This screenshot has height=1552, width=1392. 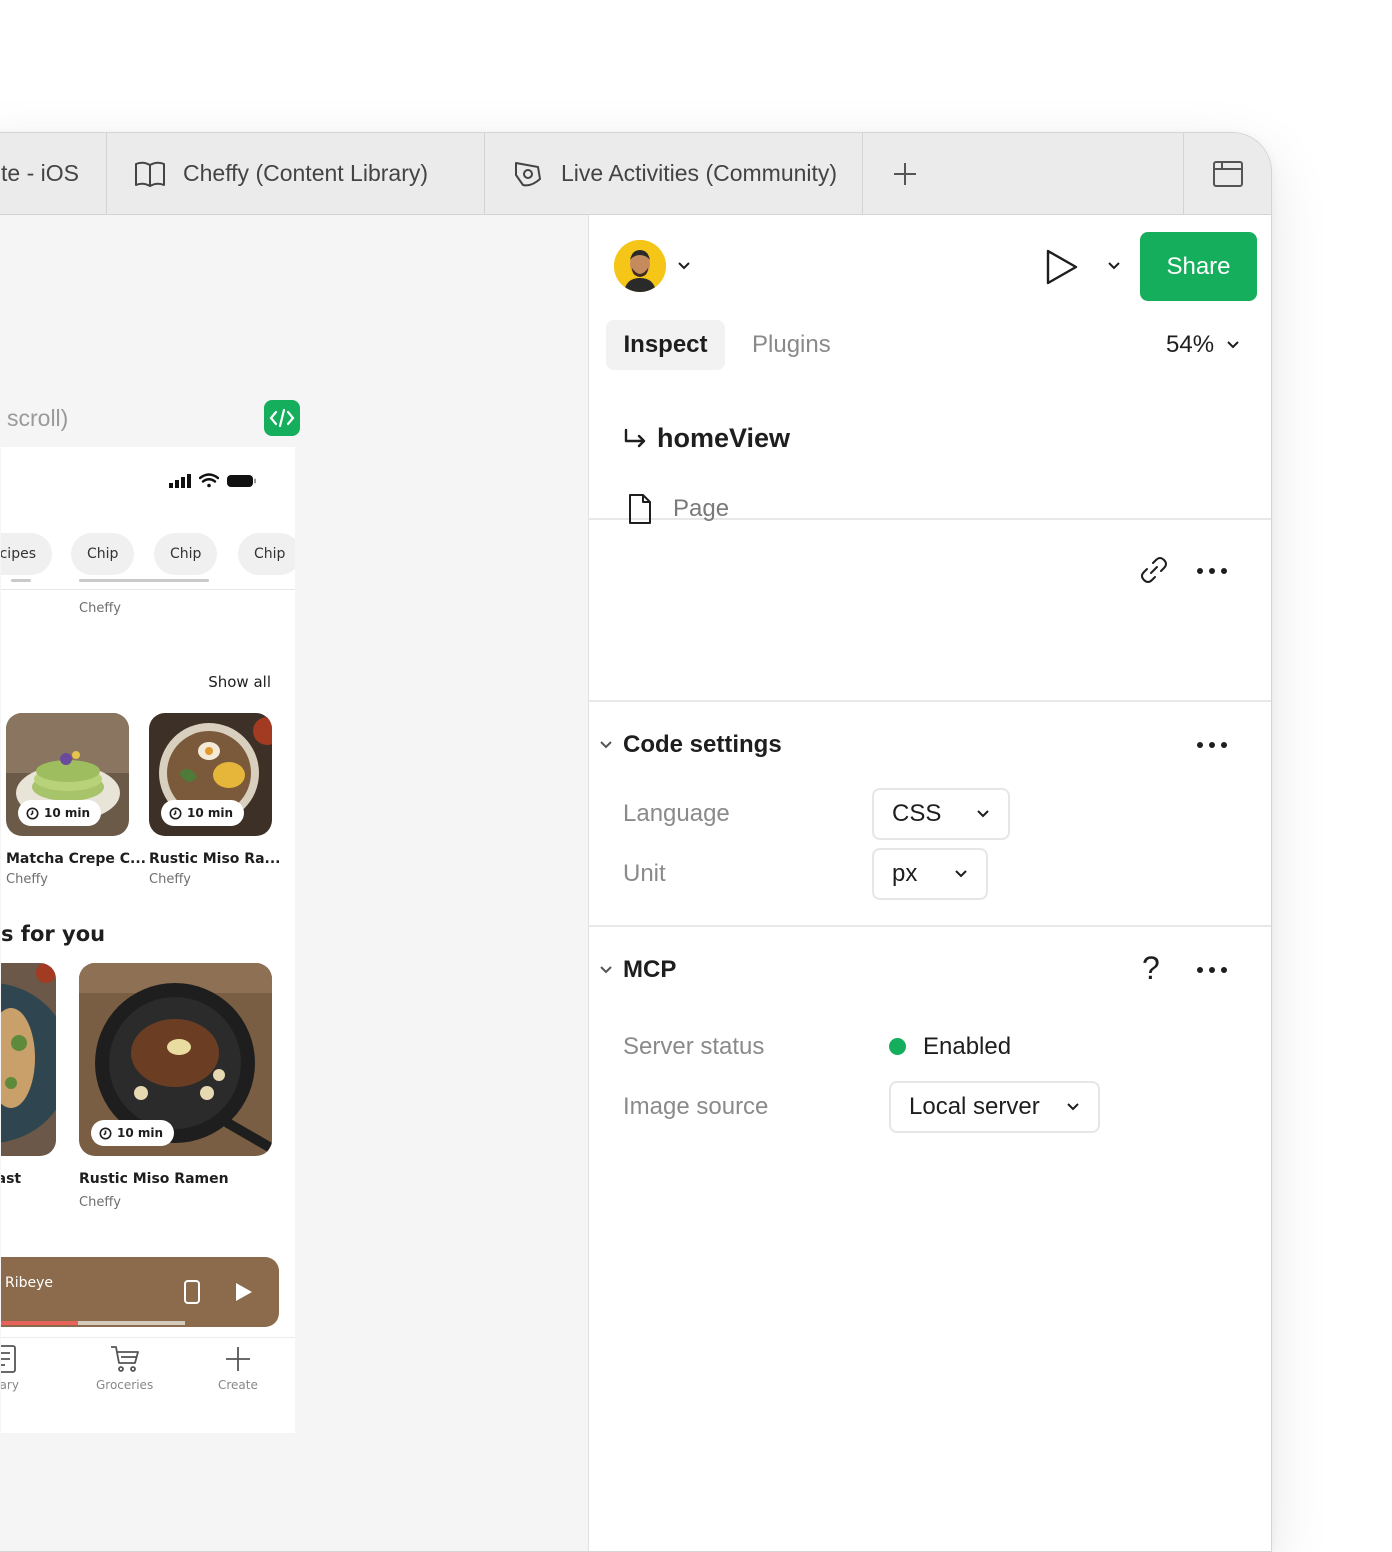 I want to click on cart-icon, so click(x=124, y=1359).